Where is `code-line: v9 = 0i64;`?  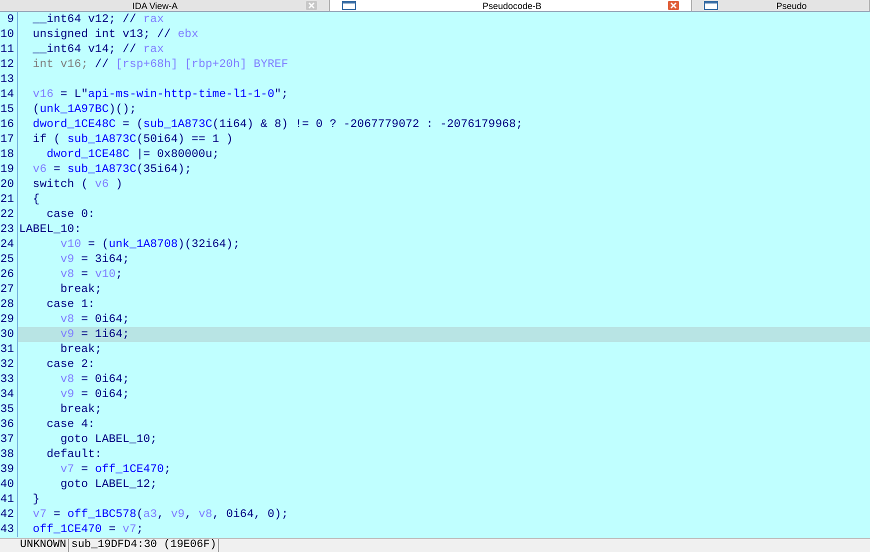 code-line: v9 = 0i64; is located at coordinates (94, 394).